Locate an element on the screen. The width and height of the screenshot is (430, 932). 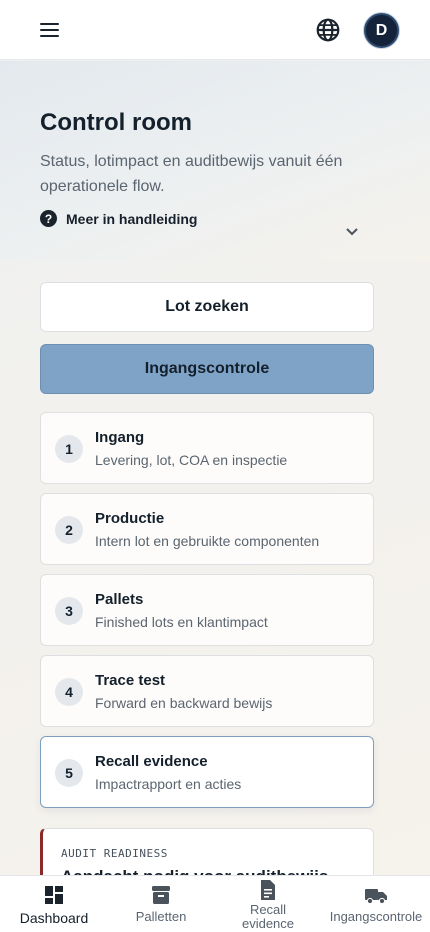
archive-box-icon is located at coordinates (161, 895).